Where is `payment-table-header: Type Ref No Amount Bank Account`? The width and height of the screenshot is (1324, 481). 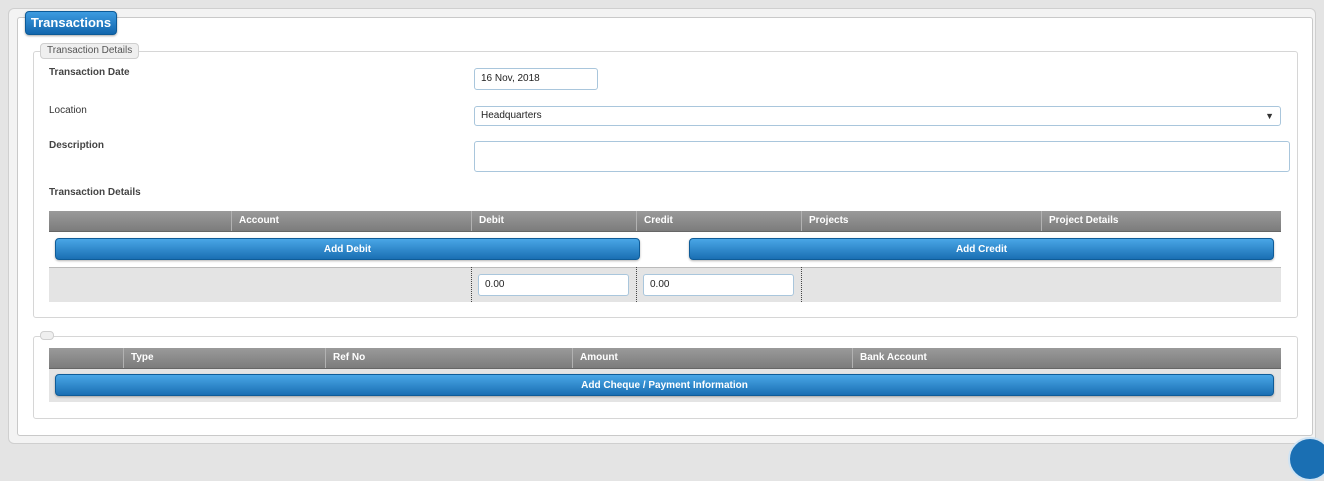
payment-table-header: Type Ref No Amount Bank Account is located at coordinates (665, 358).